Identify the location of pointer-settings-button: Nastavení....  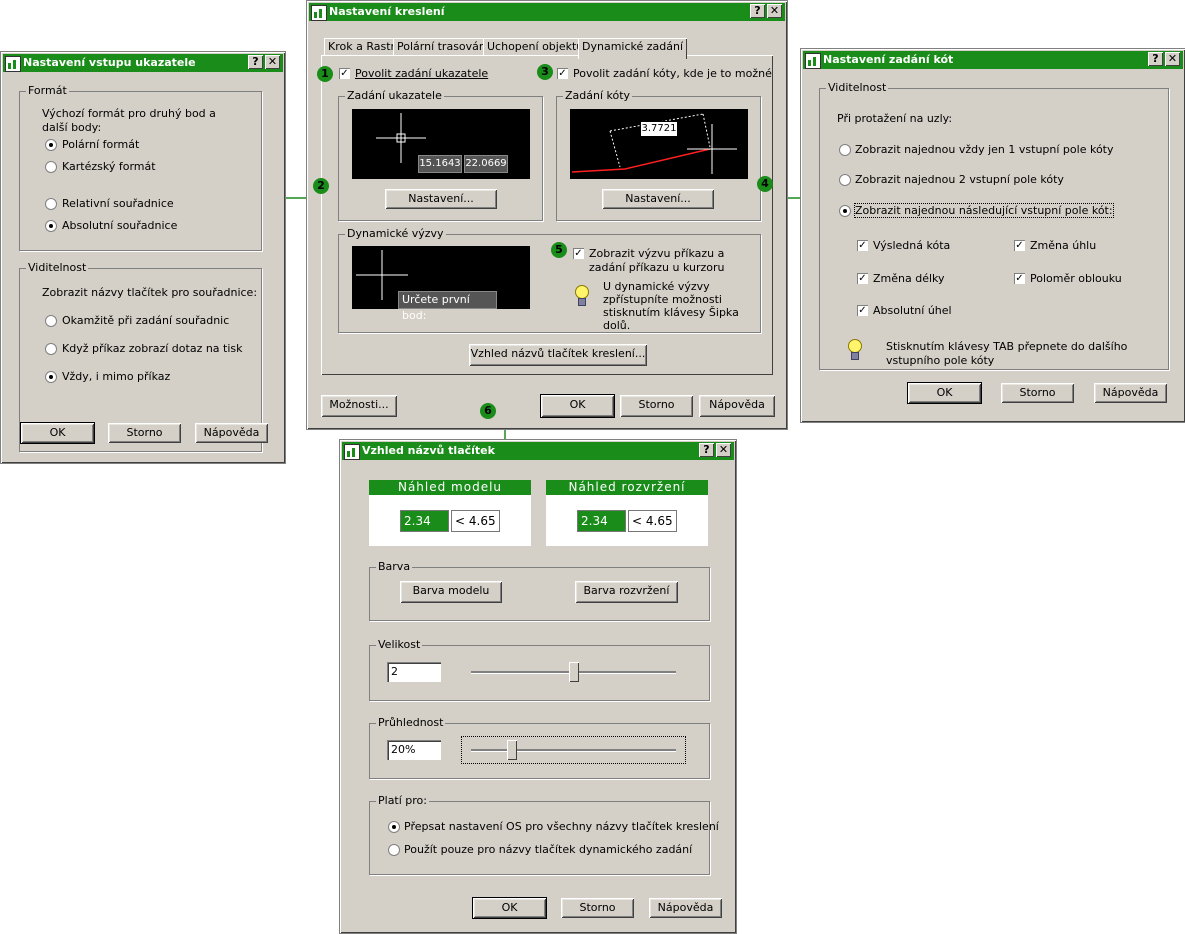
(441, 199).